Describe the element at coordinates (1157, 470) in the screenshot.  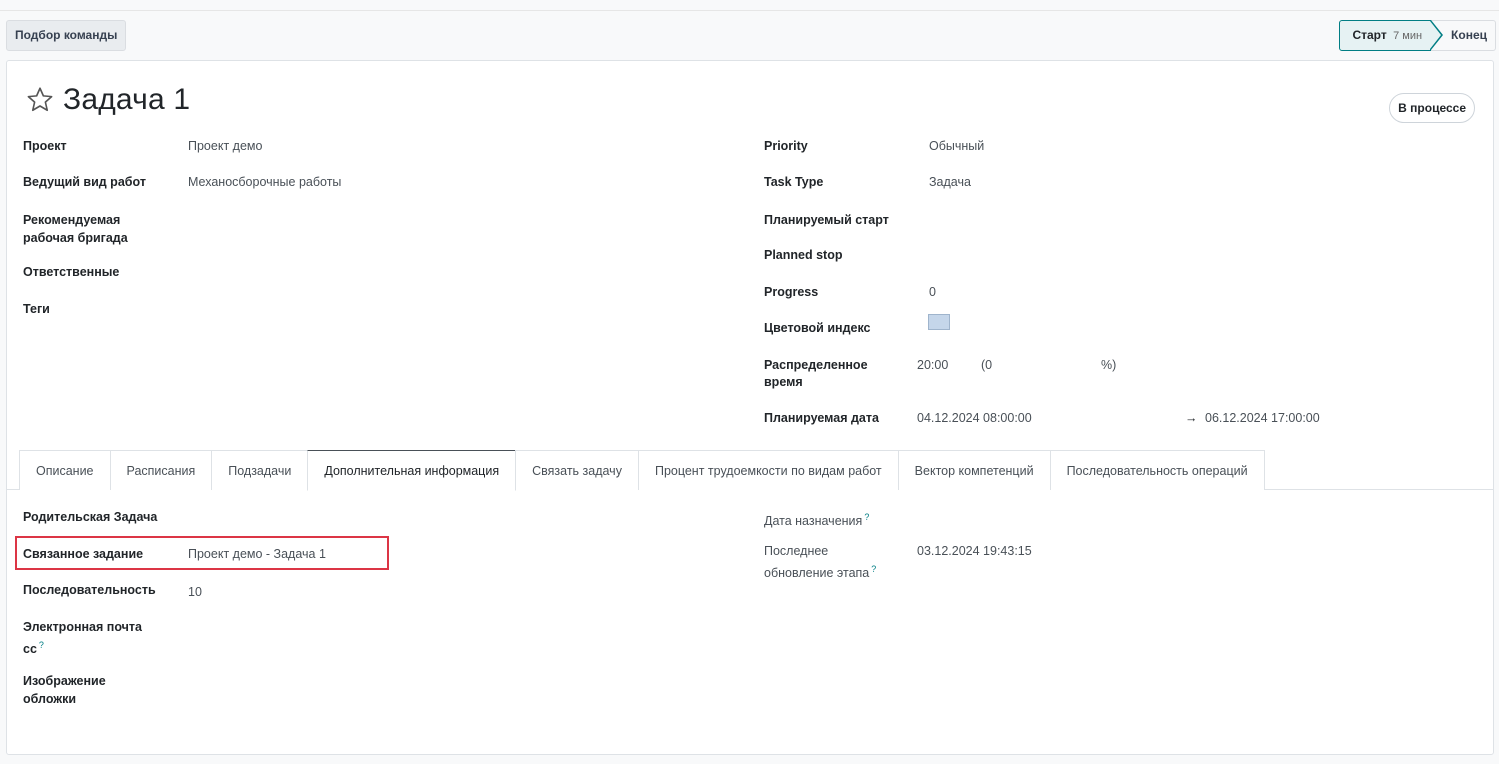
I see `tab-operation-sequence: Последовательность операций` at that location.